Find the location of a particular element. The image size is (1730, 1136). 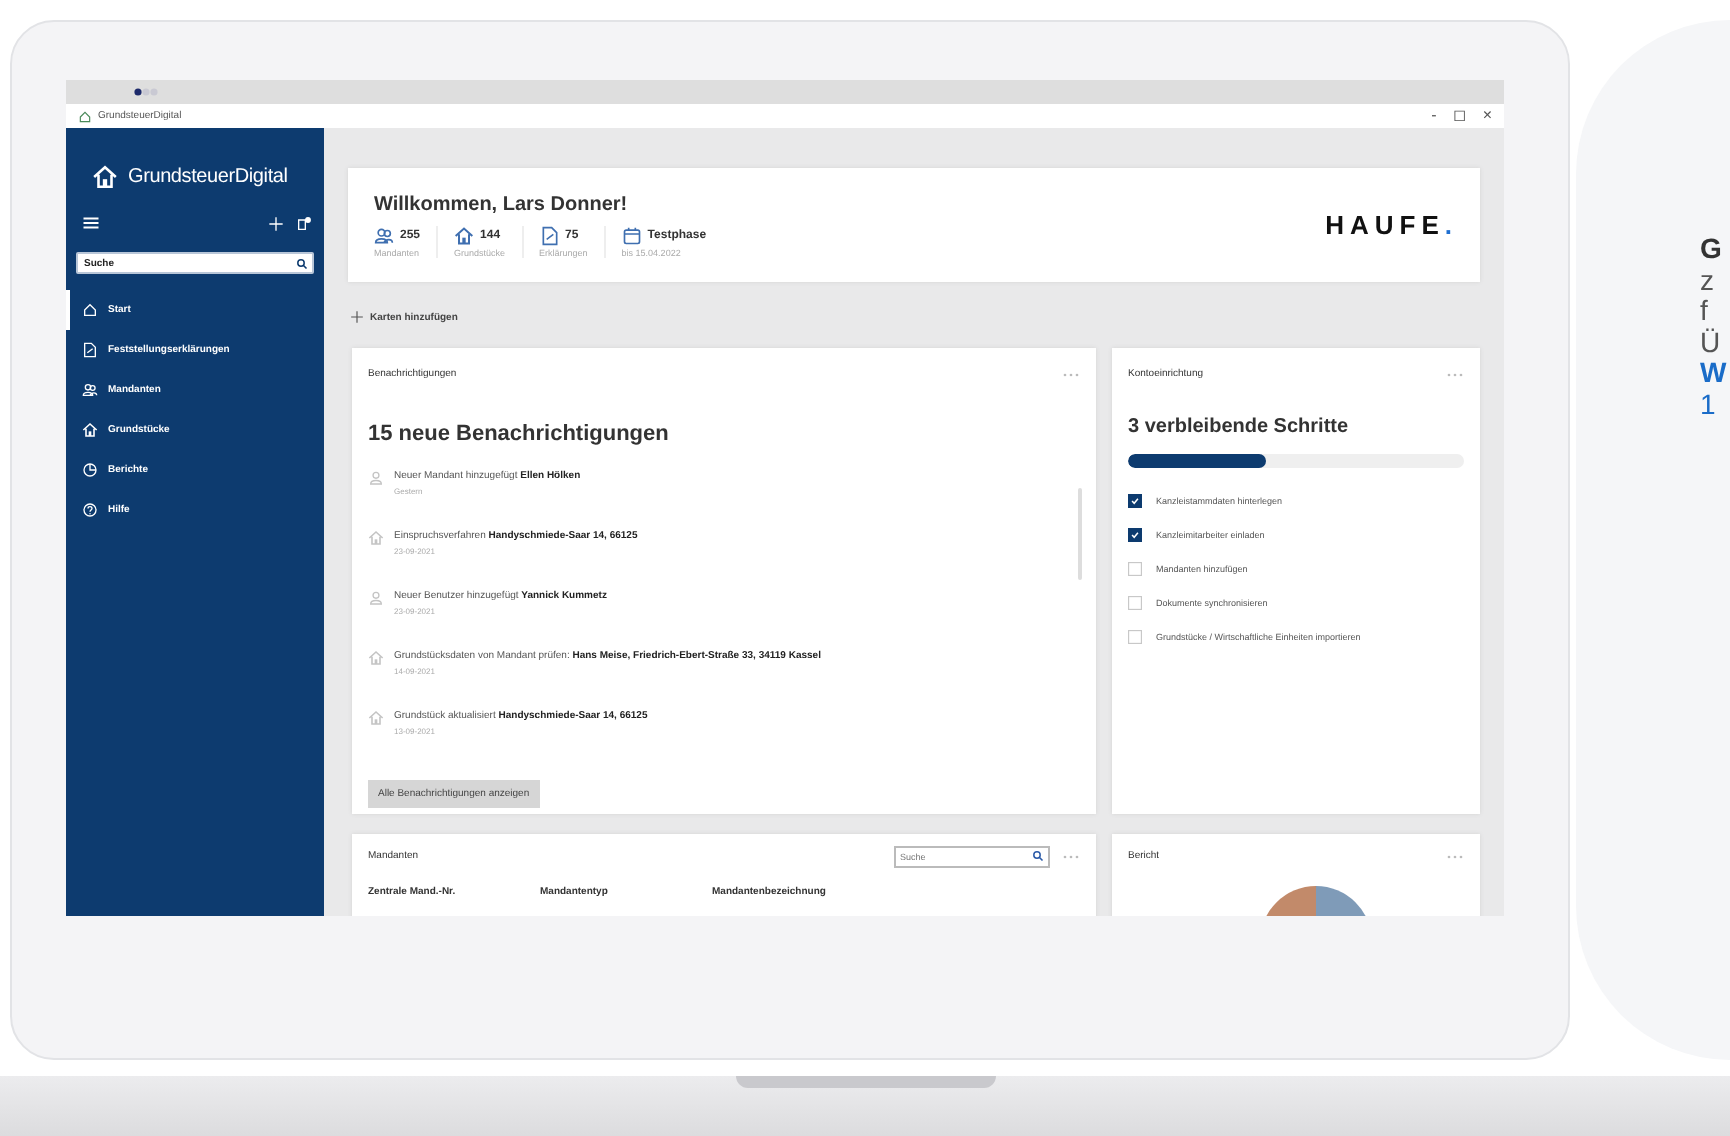

document-add-icon is located at coordinates (304, 223).